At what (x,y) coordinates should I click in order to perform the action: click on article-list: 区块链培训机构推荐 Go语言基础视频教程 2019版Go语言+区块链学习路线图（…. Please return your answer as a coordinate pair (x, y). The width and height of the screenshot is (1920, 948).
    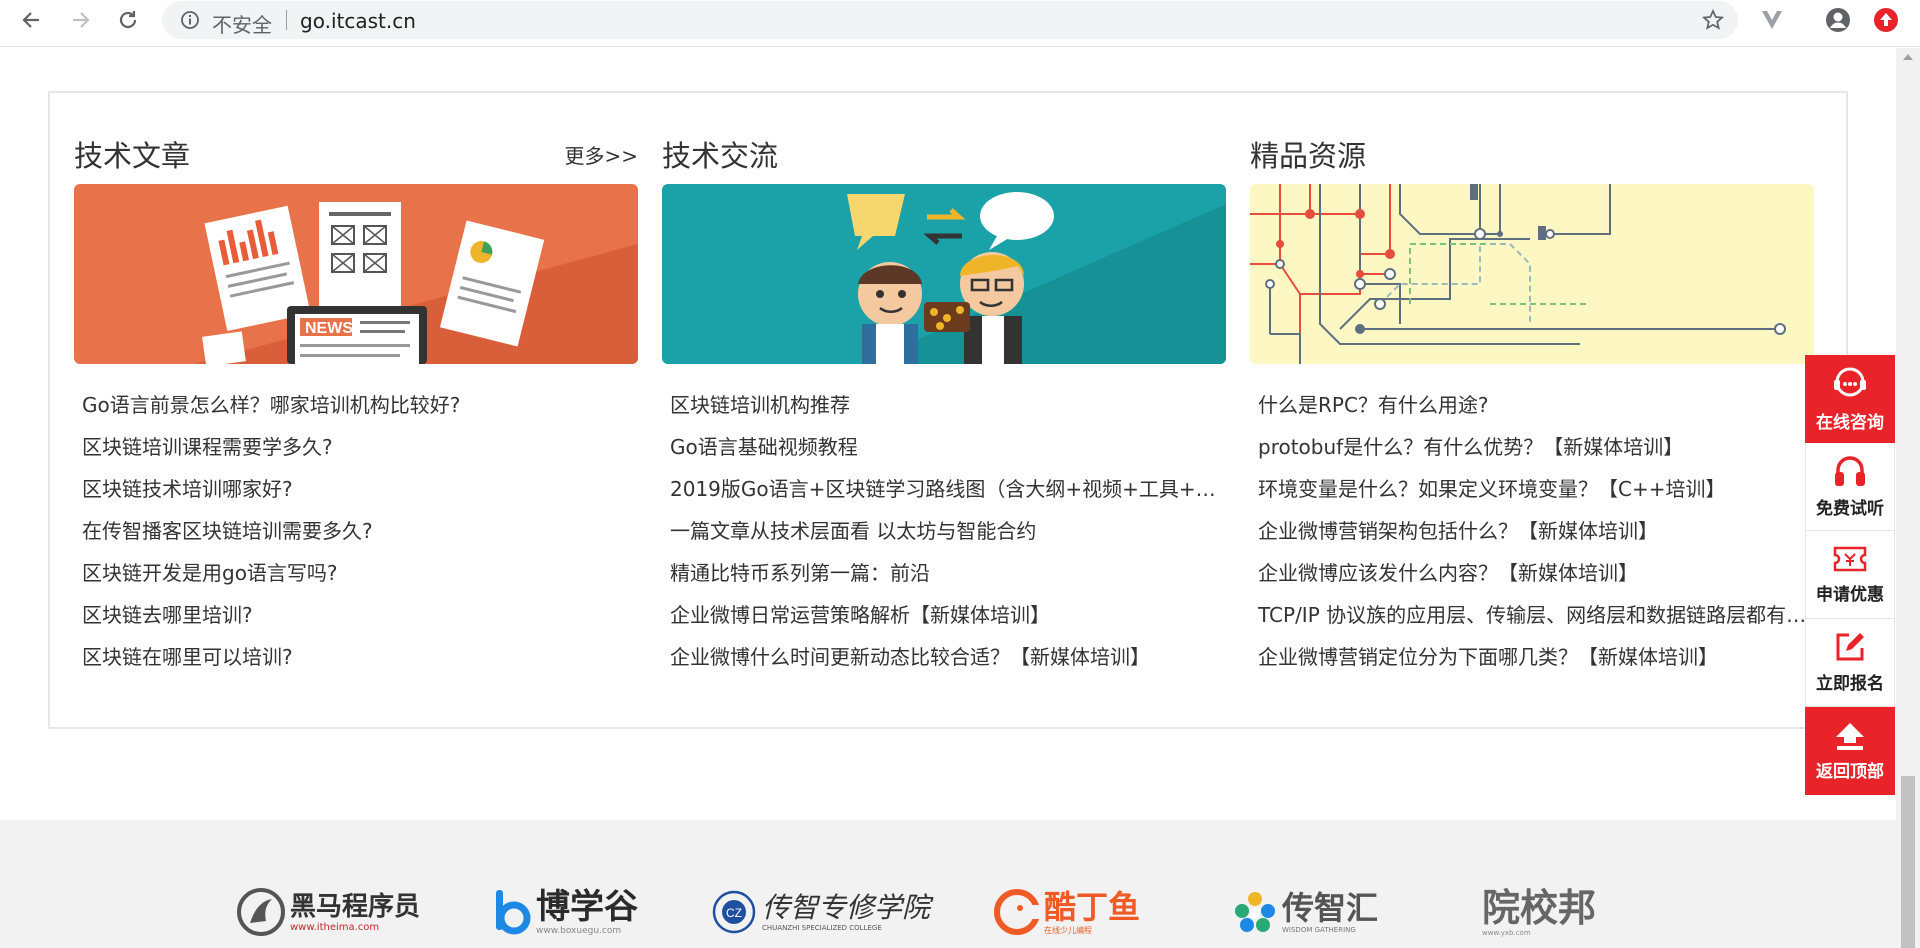
    Looking at the image, I should click on (948, 536).